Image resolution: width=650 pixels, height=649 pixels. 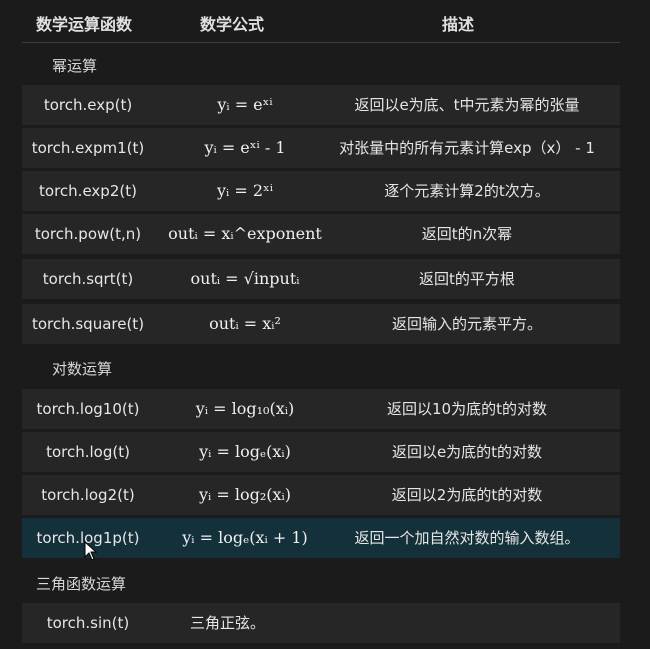 What do you see at coordinates (88, 279) in the screenshot?
I see `function-name: torch.sqrt(t)` at bounding box center [88, 279].